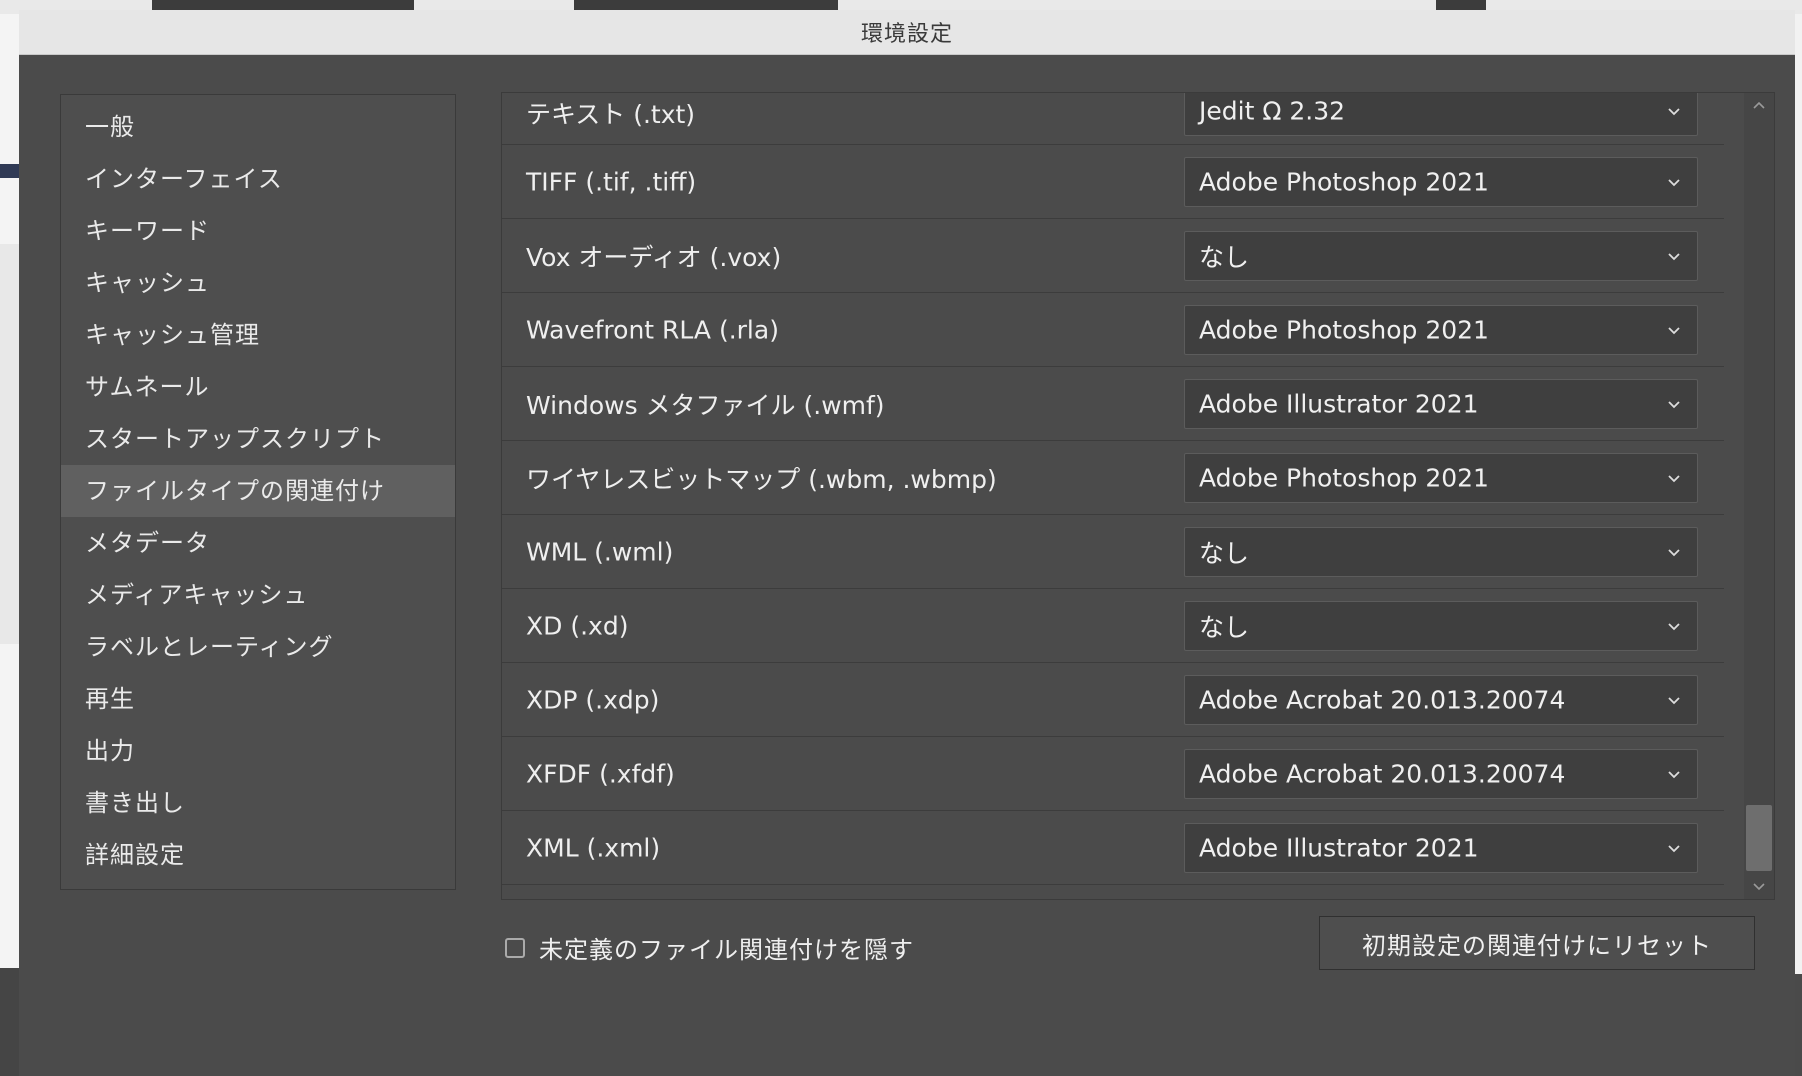 Image resolution: width=1802 pixels, height=1076 pixels. What do you see at coordinates (1537, 943) in the screenshot?
I see `reset-associations-button: 初期設定の関連付けにリセット` at bounding box center [1537, 943].